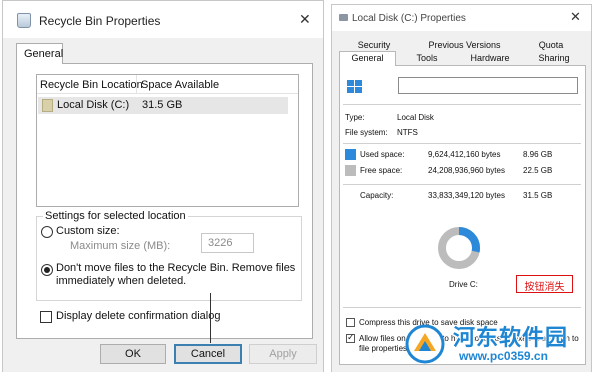 The image size is (600, 379). I want to click on used-space-label: Used space:, so click(382, 154).